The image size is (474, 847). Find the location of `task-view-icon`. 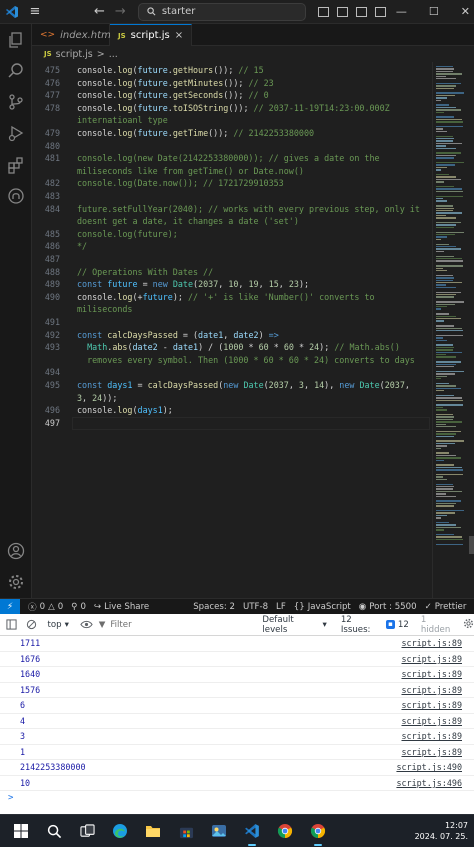

task-view-icon is located at coordinates (87, 831).